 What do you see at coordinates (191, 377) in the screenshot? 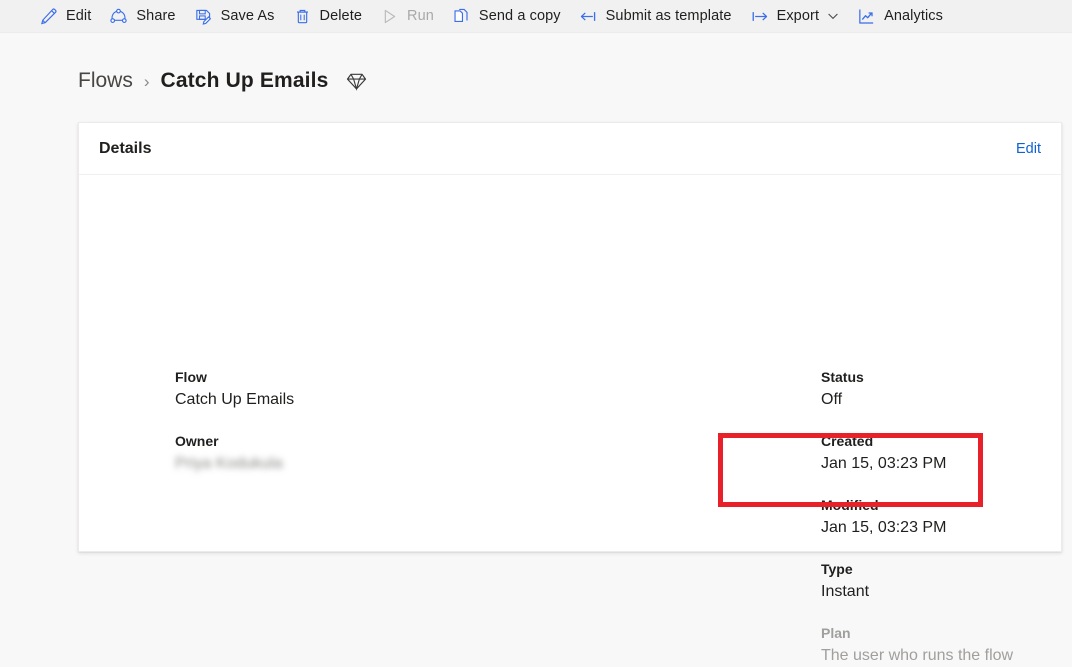
I see `field-label: Flow` at bounding box center [191, 377].